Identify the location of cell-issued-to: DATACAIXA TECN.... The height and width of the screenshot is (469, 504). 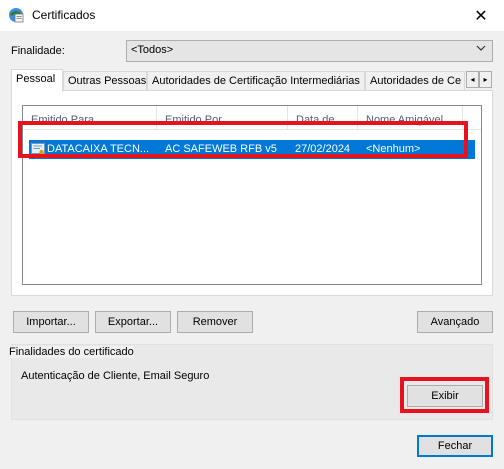
(98, 149).